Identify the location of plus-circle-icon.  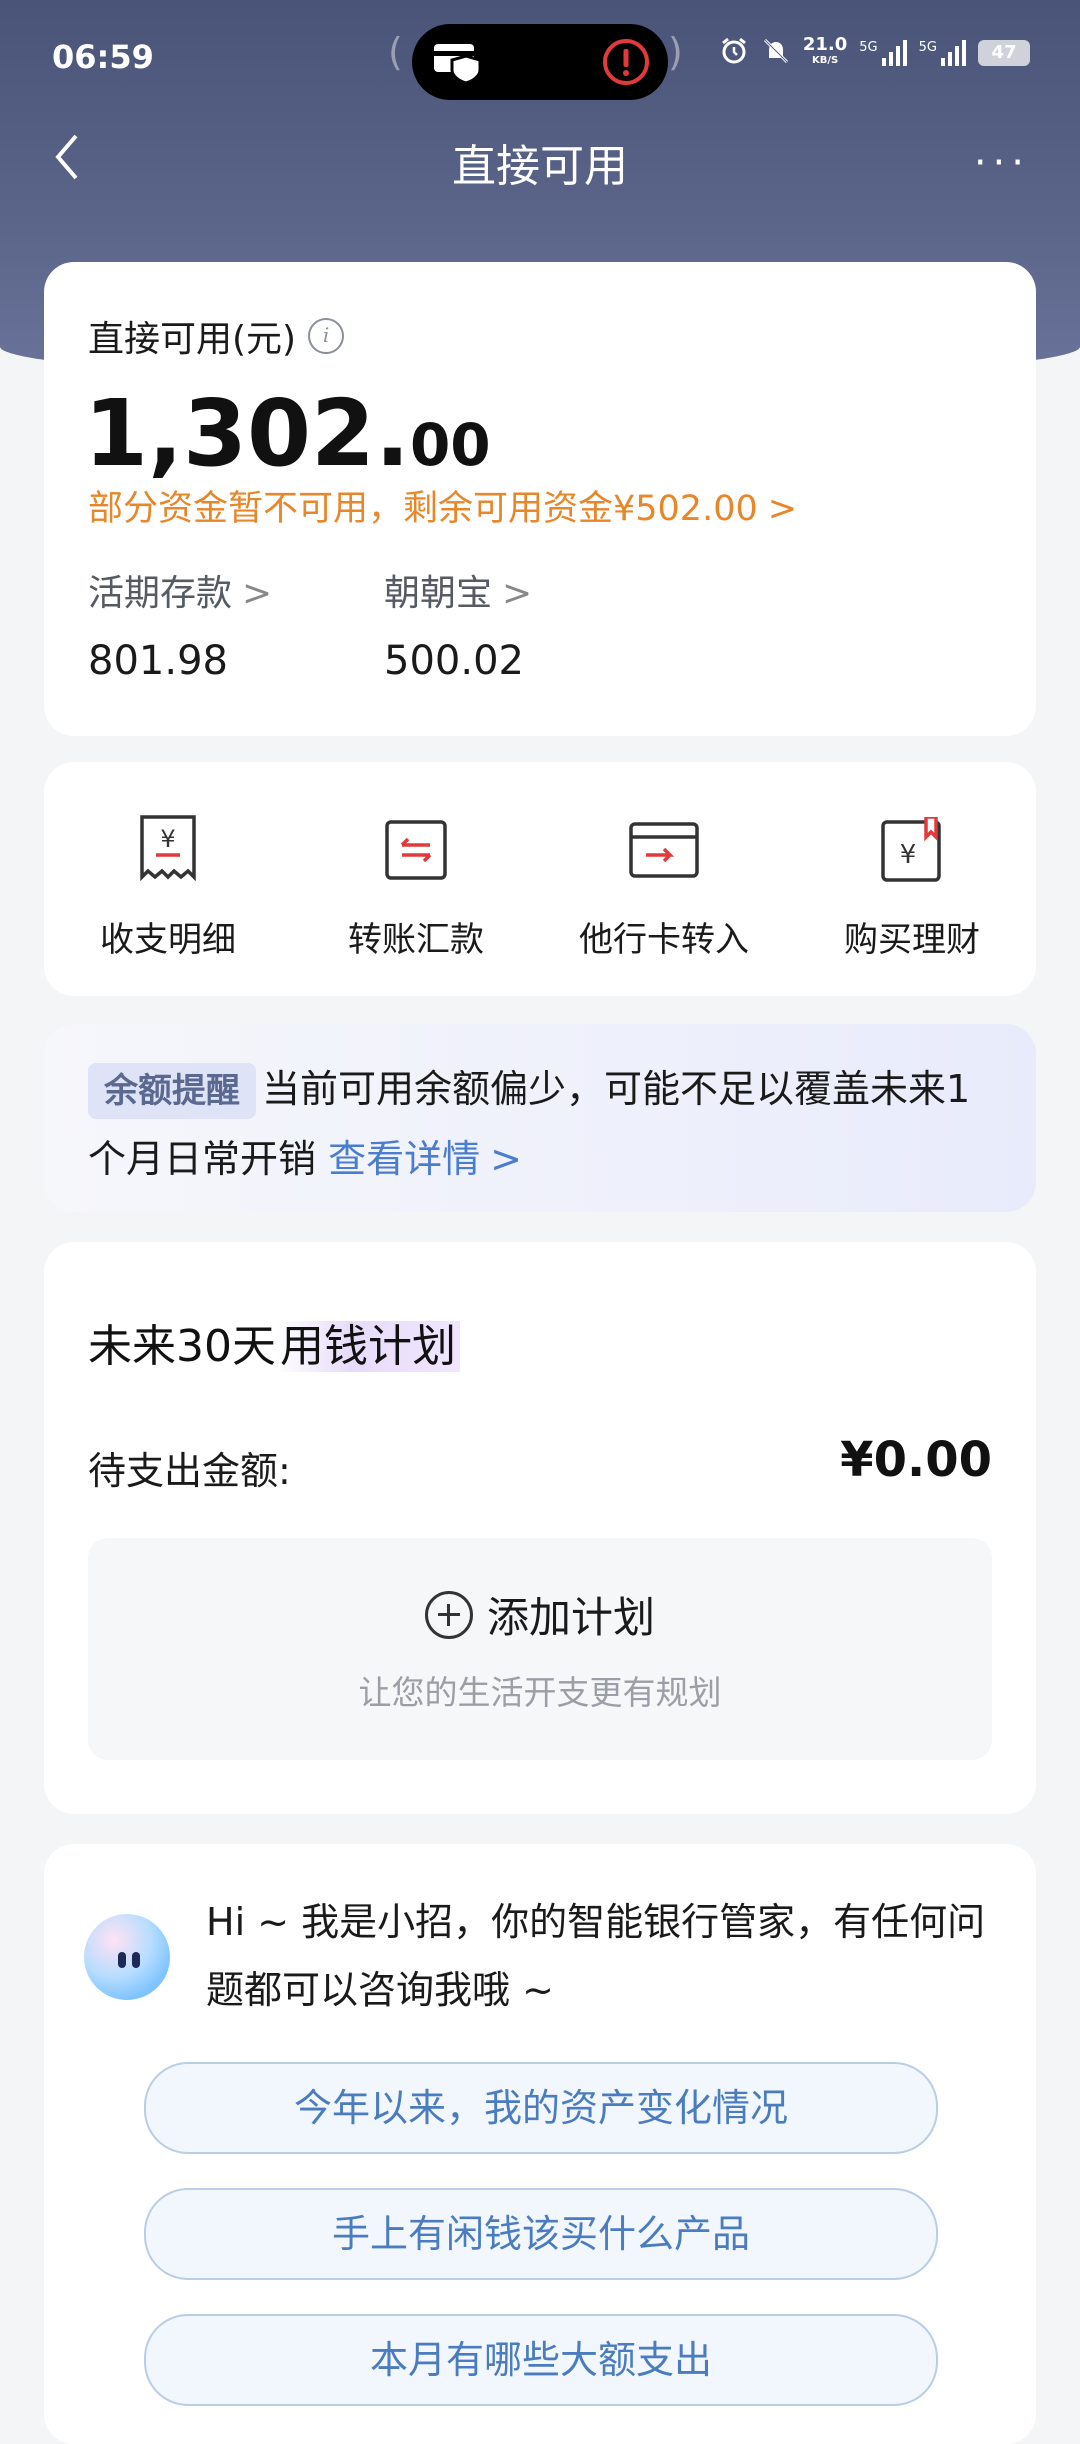
(448, 1614).